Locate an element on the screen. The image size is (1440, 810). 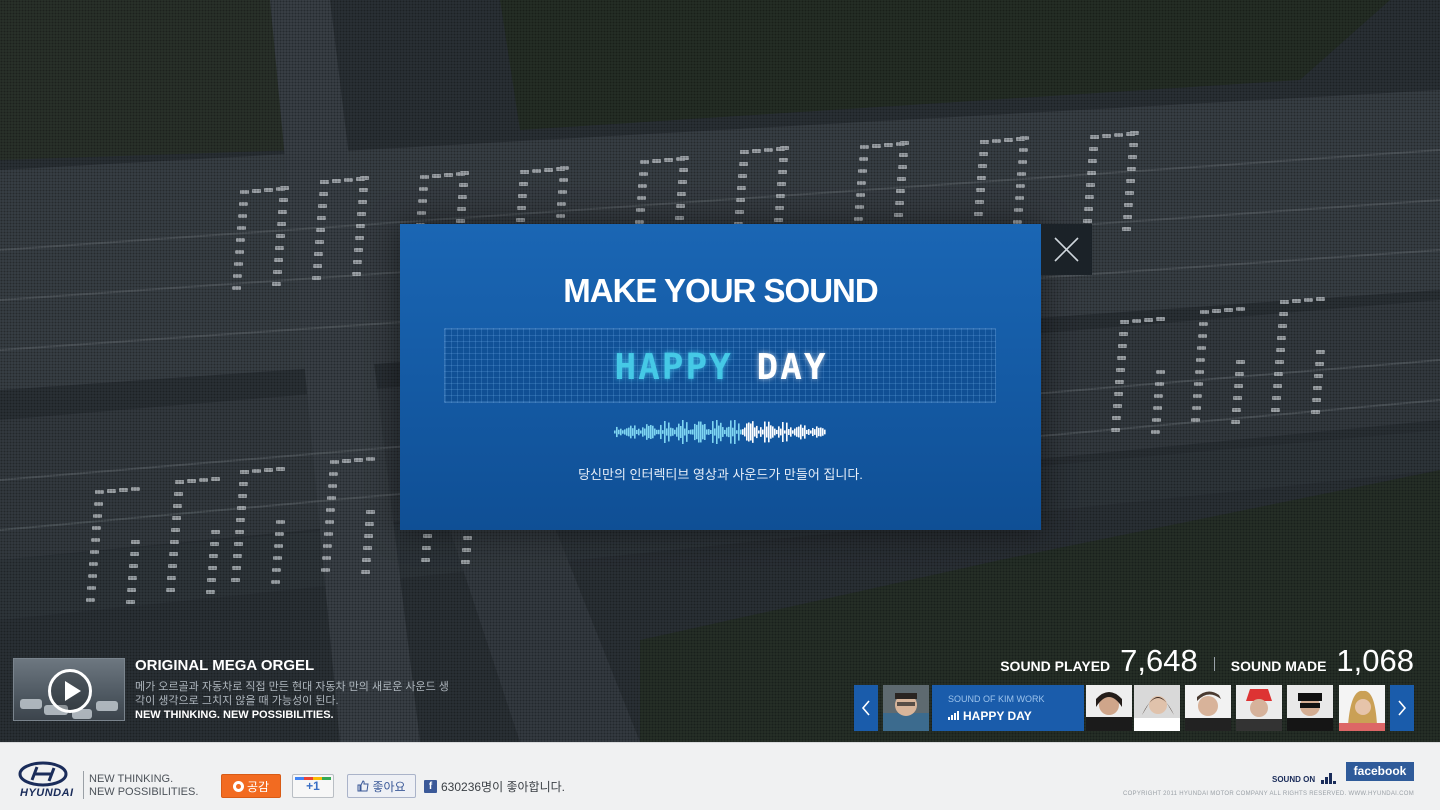
play-icon is located at coordinates (70, 691).